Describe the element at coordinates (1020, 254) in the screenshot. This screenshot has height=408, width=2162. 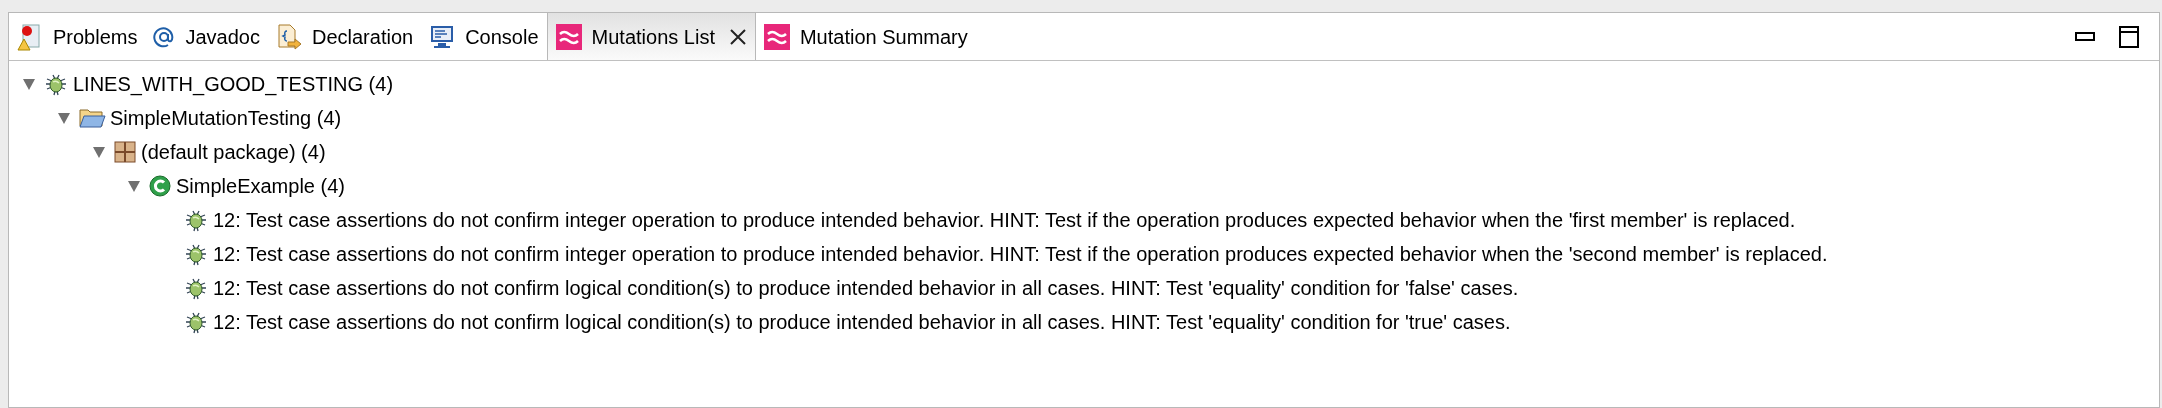
I see `tree-item-label: 12: Test case assertions do not confirm integer operation to produce intended behavior. HINT: Test if the operation produces expected behavior when the 'second member' is replaced.` at that location.